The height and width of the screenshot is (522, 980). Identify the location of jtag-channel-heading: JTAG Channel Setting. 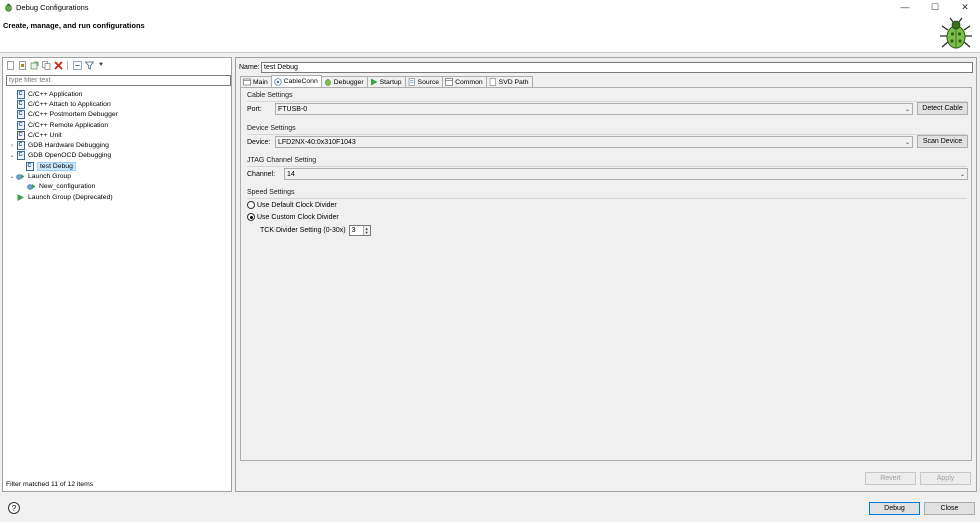
(282, 160).